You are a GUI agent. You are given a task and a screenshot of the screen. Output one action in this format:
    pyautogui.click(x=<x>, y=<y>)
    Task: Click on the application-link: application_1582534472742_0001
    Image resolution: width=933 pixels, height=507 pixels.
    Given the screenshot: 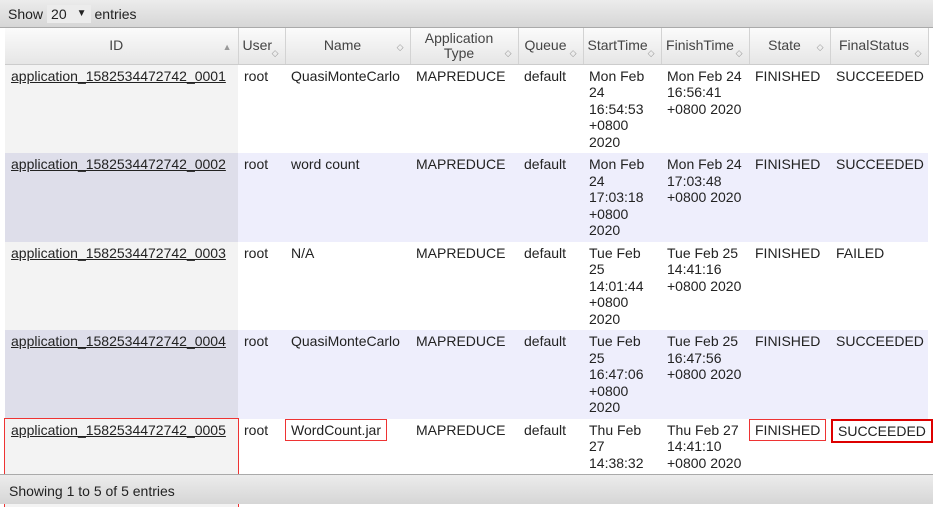 What is the action you would take?
    pyautogui.click(x=118, y=76)
    